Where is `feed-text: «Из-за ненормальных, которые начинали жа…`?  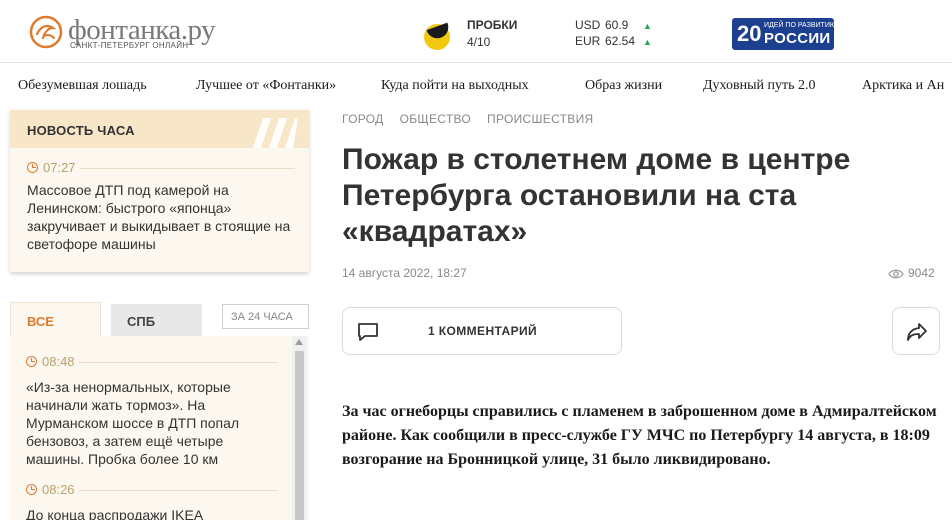 feed-text: «Из-за ненормальных, которые начинали жа… is located at coordinates (133, 423).